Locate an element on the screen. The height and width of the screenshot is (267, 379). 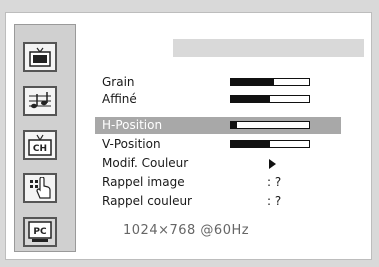
svg-text: PC is located at coordinates (40, 232).